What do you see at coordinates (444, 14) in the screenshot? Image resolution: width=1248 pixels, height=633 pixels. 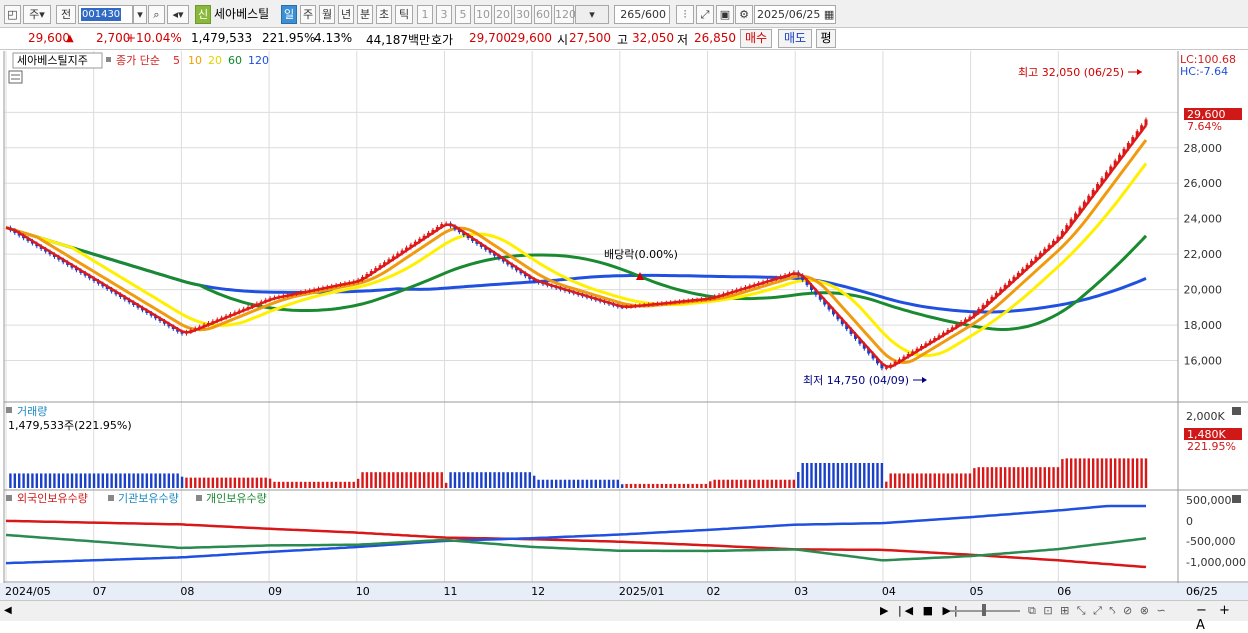 I see `interval-3: 3` at bounding box center [444, 14].